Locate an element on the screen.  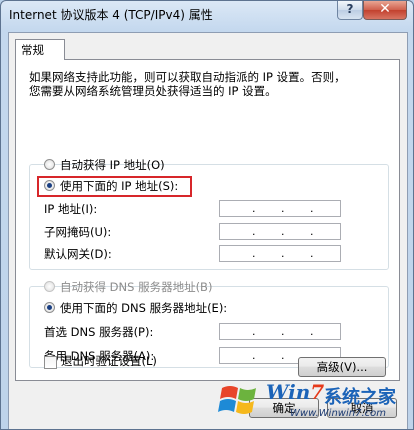
windows-logo-icon is located at coordinates (237, 400).